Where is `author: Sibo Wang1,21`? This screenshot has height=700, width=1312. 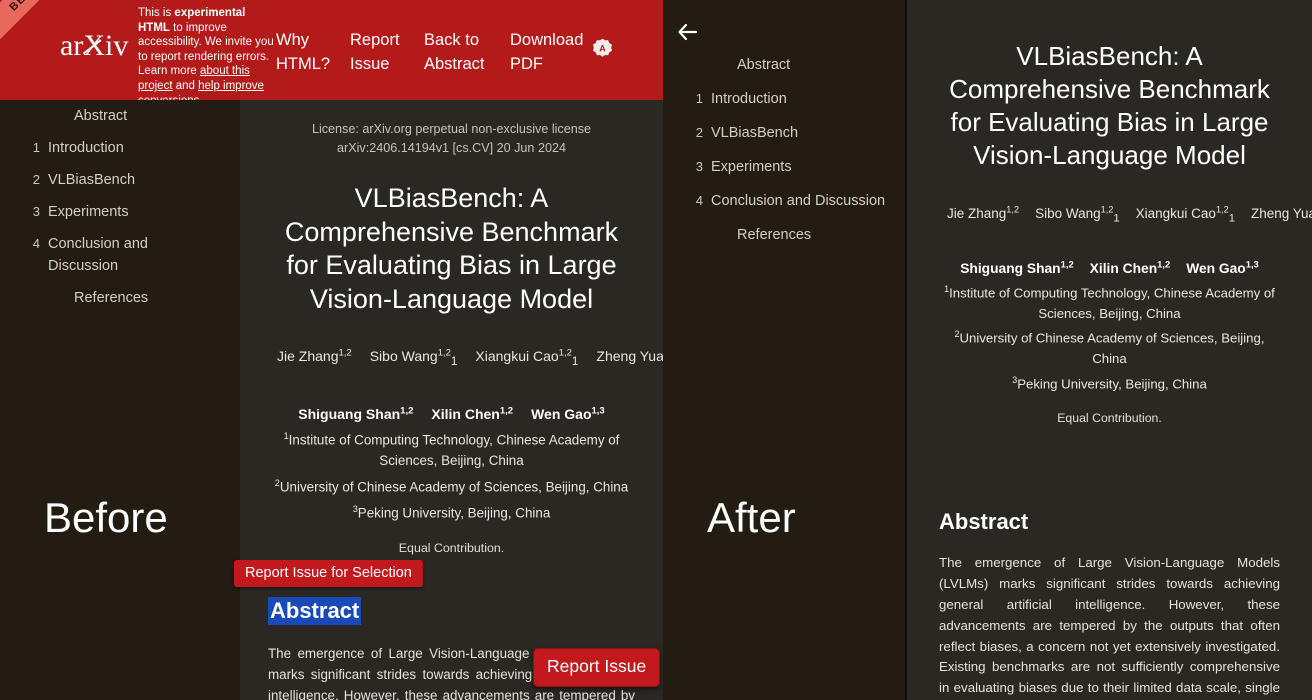 author: Sibo Wang1,21 is located at coordinates (413, 357).